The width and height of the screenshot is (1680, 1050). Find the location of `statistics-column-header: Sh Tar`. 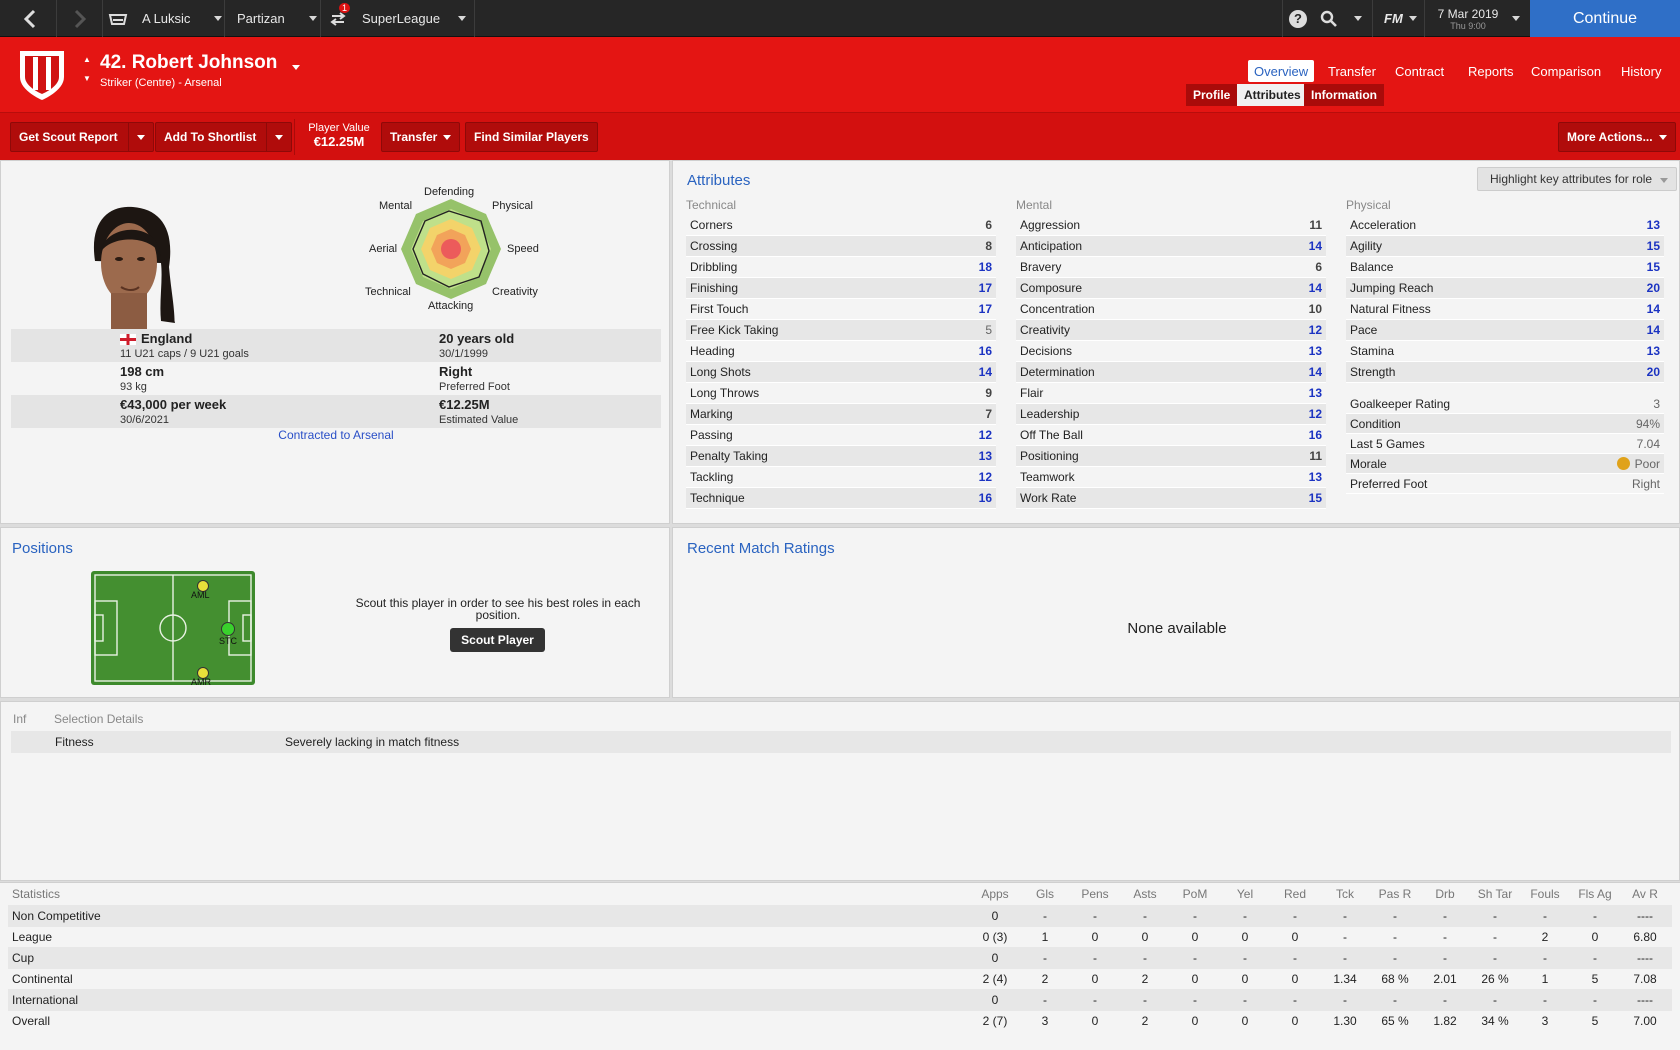

statistics-column-header: Sh Tar is located at coordinates (1495, 894).